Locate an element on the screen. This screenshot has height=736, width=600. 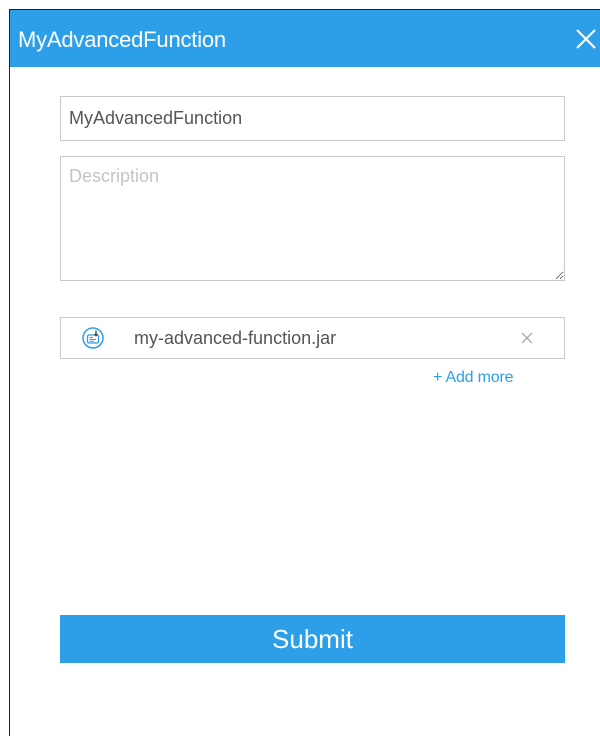
function-name-input is located at coordinates (312, 118).